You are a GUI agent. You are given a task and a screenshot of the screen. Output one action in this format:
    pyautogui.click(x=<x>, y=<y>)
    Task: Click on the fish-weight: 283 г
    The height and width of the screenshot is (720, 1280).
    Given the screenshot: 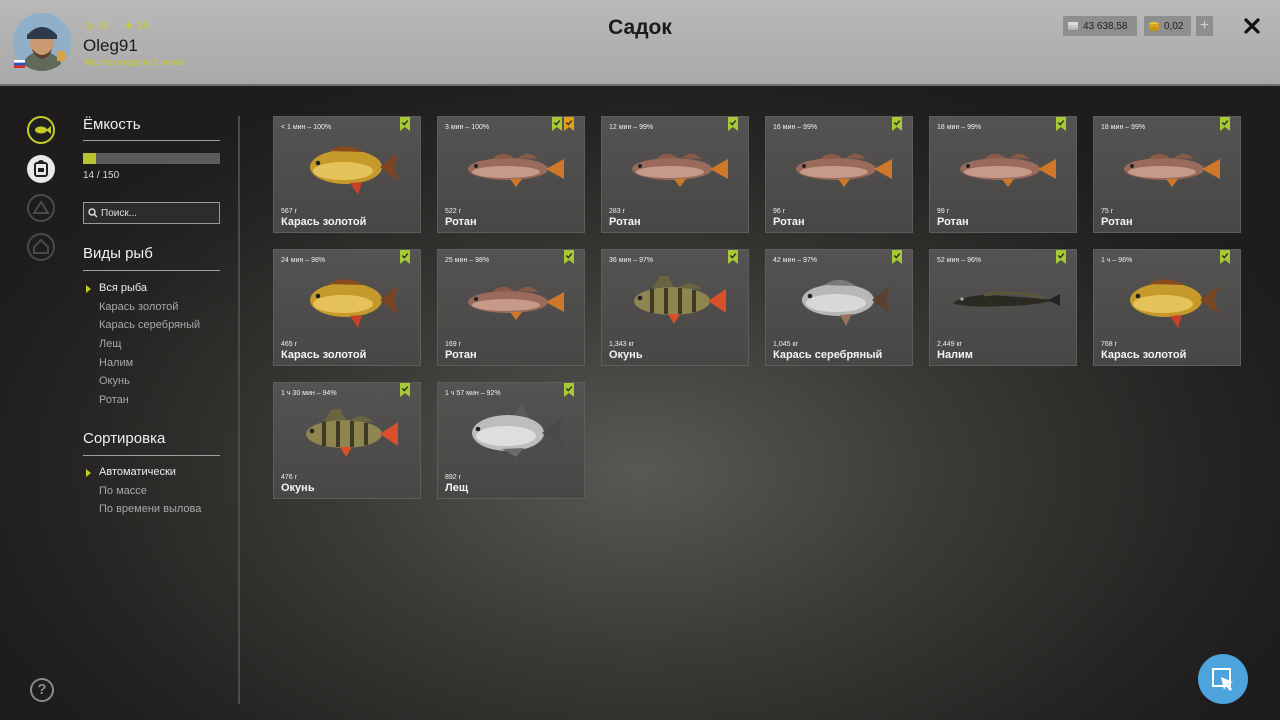 What is the action you would take?
    pyautogui.click(x=617, y=211)
    